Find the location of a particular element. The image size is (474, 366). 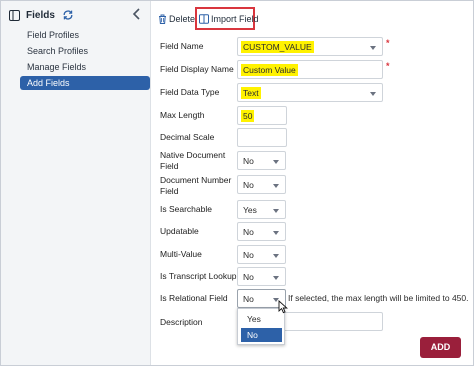

document-number-field-value: No is located at coordinates (248, 185).